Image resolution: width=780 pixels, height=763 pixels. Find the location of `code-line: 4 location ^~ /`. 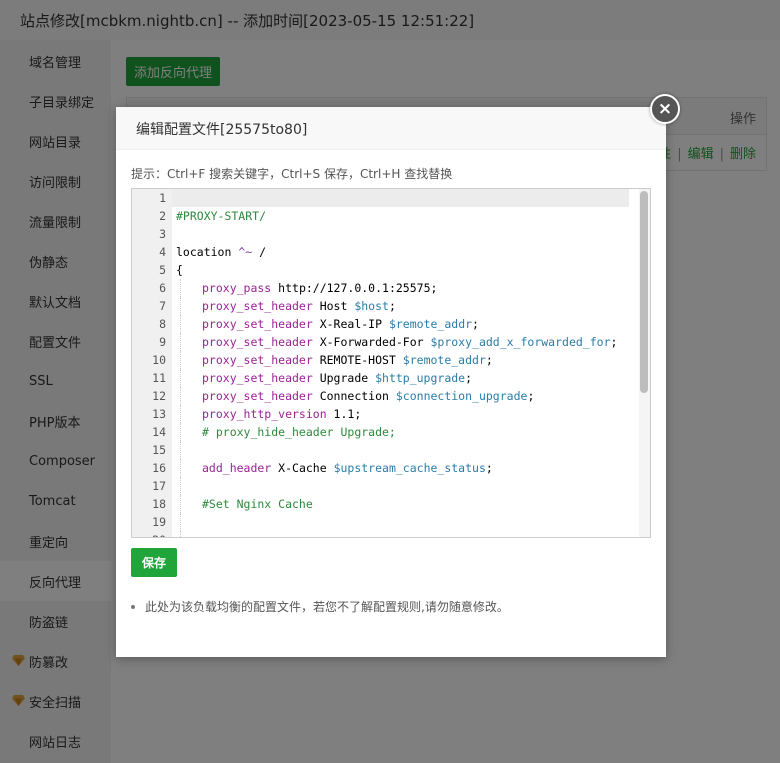

code-line: 4 location ^~ / is located at coordinates (382, 252).